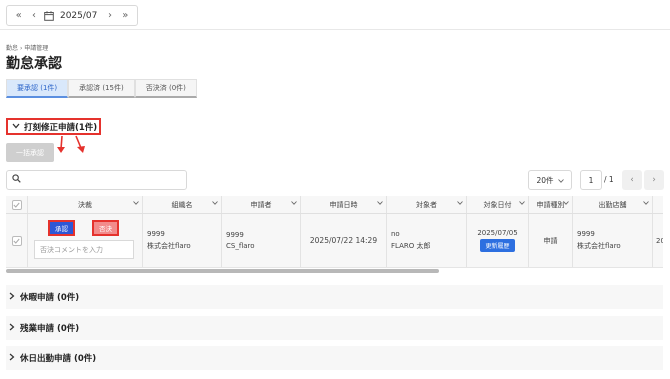 The width and height of the screenshot is (670, 379). I want to click on column-header-decision: 決裁, so click(85, 204).